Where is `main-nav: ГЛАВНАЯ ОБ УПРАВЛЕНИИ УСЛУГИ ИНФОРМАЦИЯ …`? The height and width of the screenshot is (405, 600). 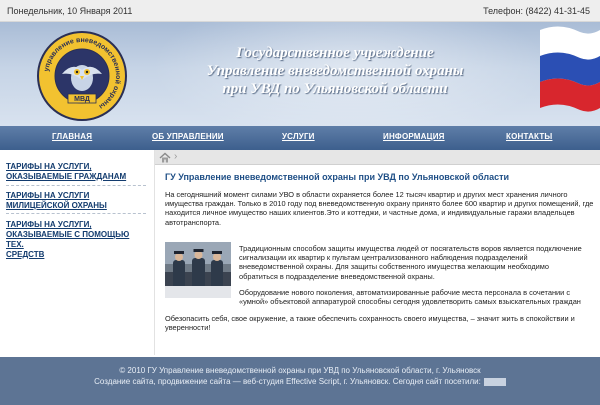
main-nav: ГЛАВНАЯ ОБ УПРАВЛЕНИИ УСЛУГИ ИНФОРМАЦИЯ … is located at coordinates (300, 138).